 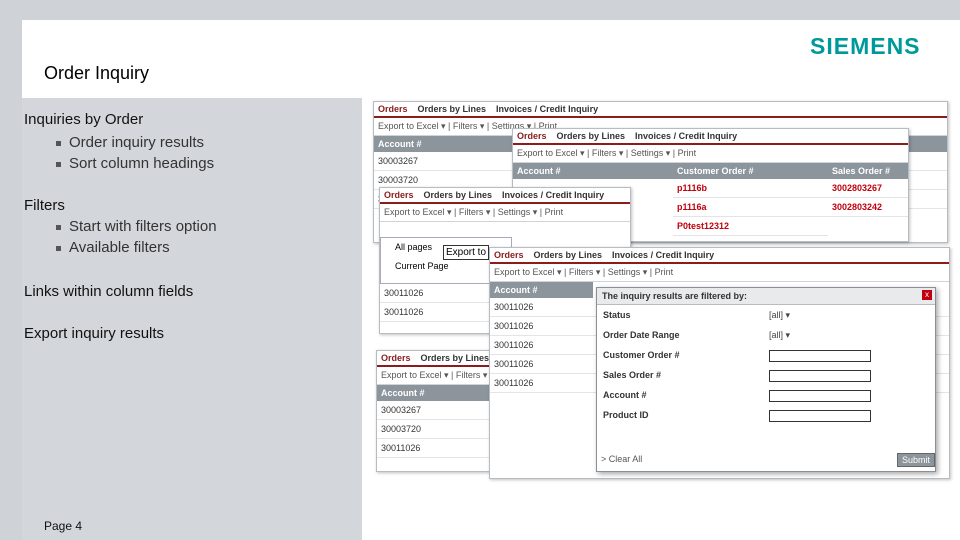 I want to click on filter-title: The inquiry results are filtered by:, so click(x=766, y=296).